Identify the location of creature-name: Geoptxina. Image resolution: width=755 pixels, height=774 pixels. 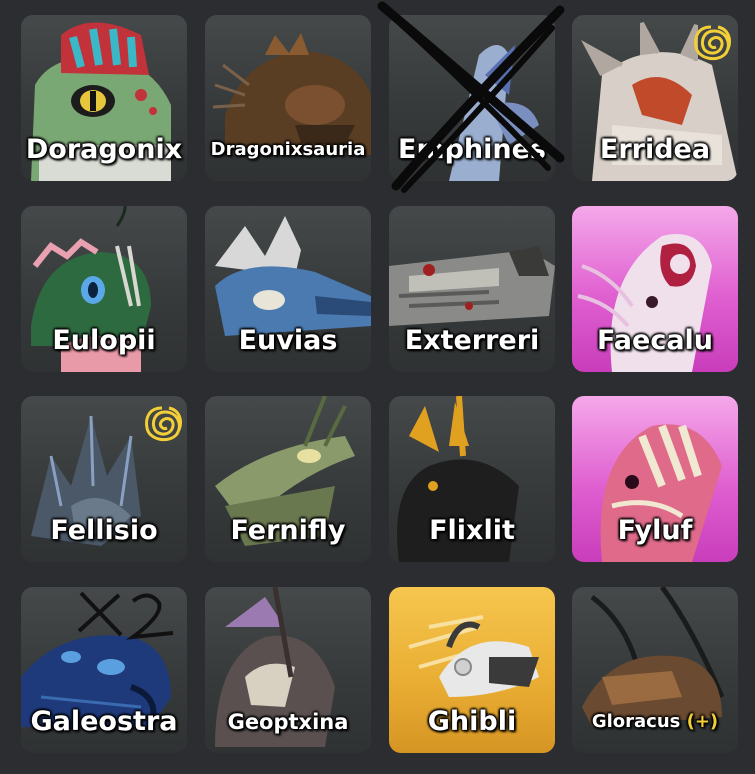
(288, 722).